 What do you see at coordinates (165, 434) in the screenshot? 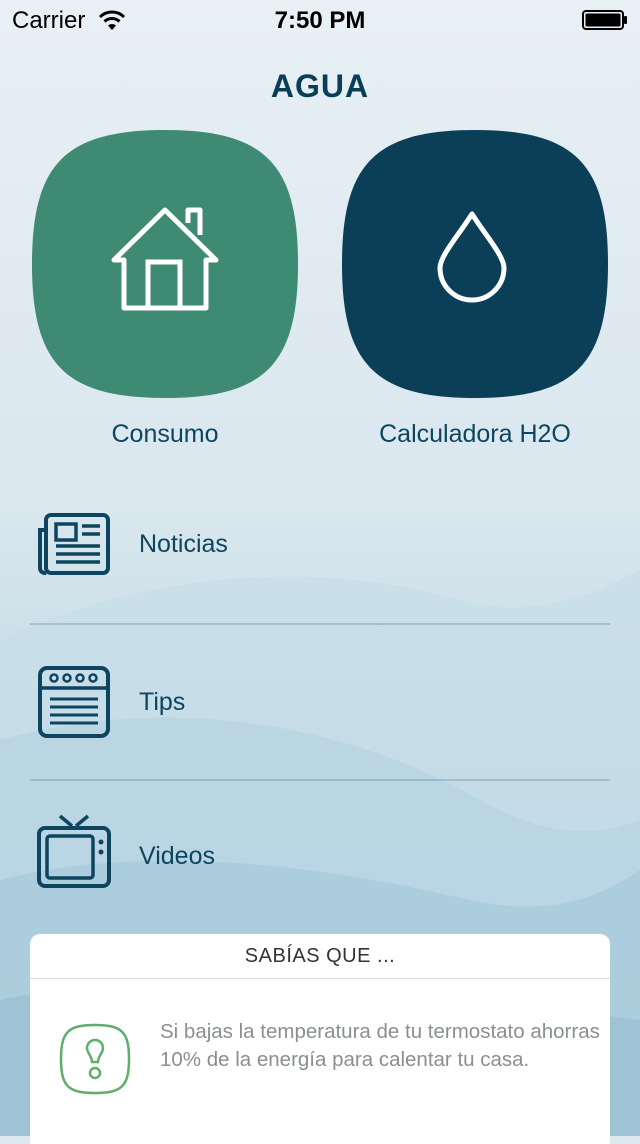
I see `consumo-label: Consumo` at bounding box center [165, 434].